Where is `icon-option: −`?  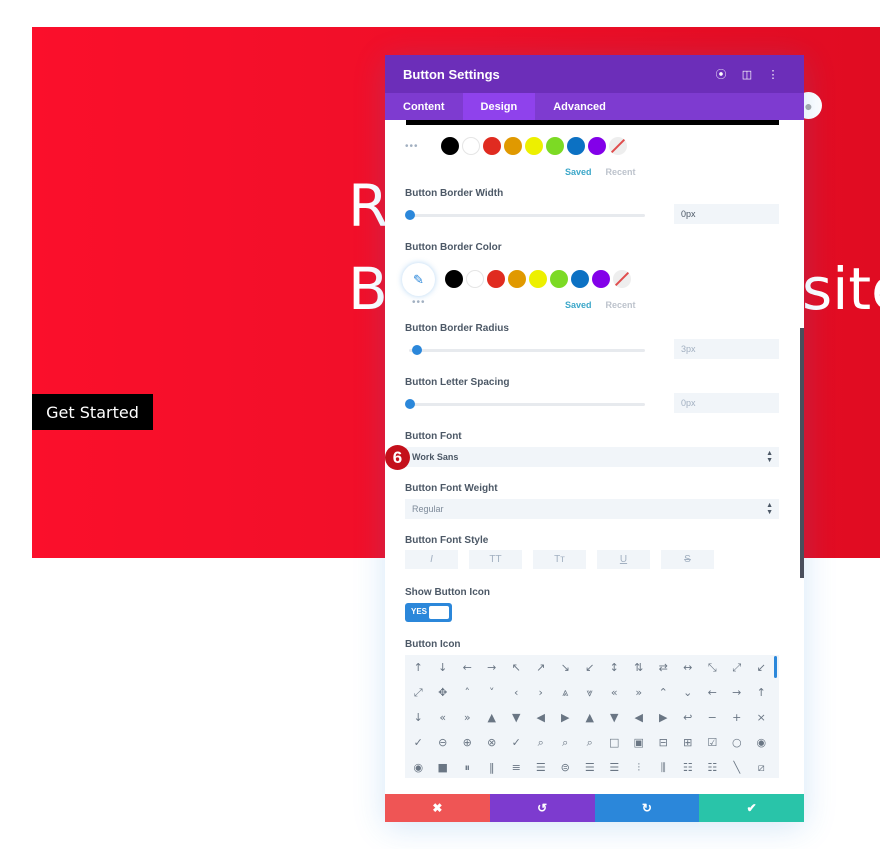 icon-option: − is located at coordinates (712, 717).